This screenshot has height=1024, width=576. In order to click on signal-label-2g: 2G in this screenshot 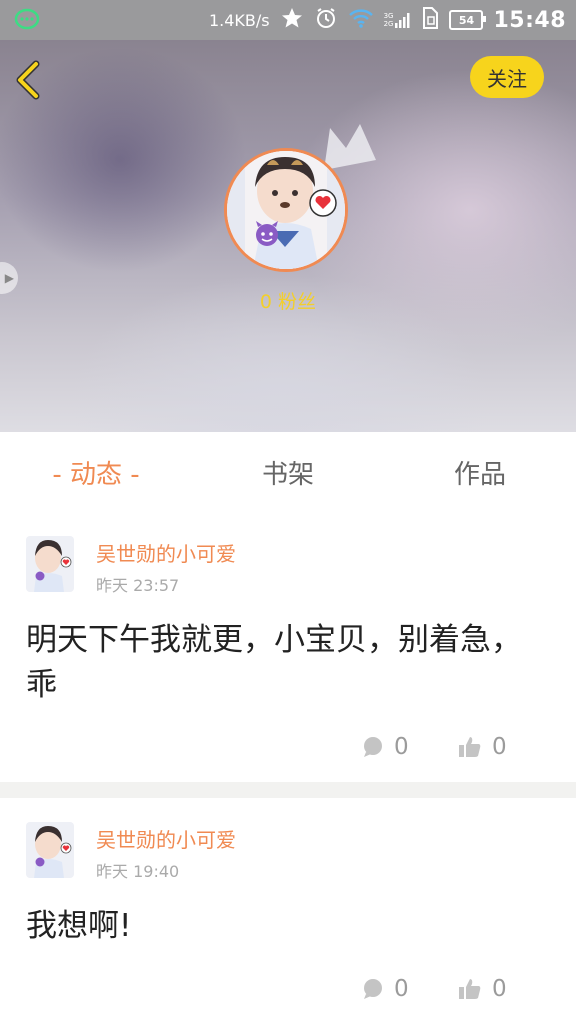, I will do `click(388, 24)`.